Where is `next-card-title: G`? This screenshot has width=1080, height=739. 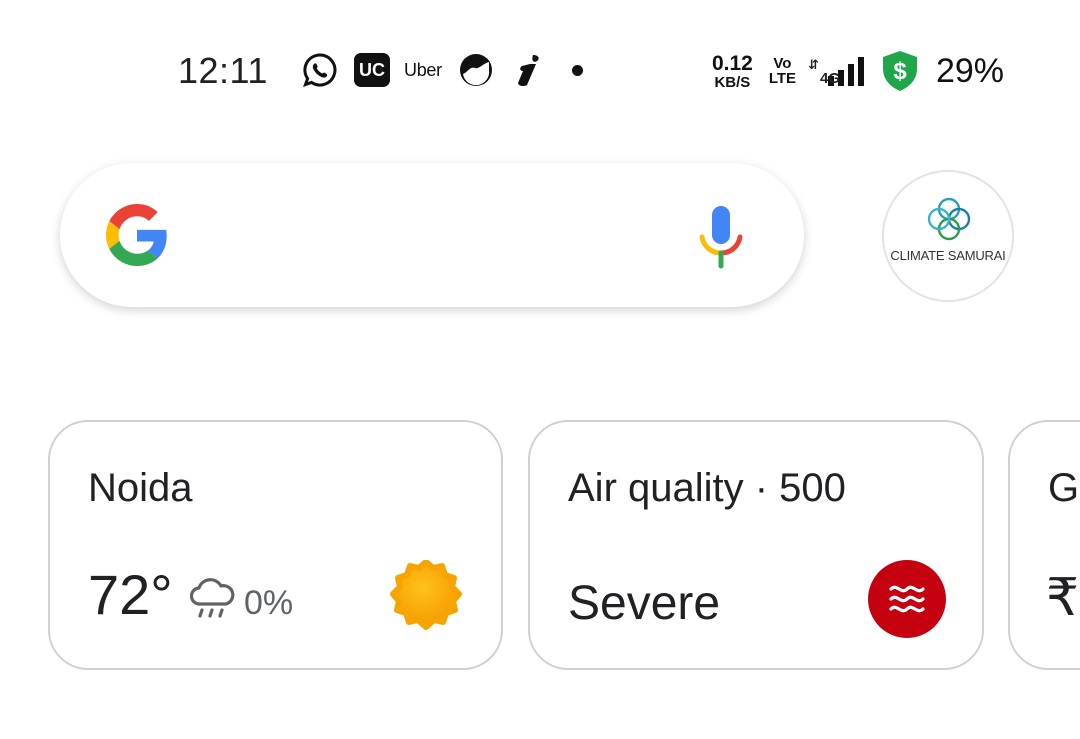 next-card-title: G is located at coordinates (1064, 488).